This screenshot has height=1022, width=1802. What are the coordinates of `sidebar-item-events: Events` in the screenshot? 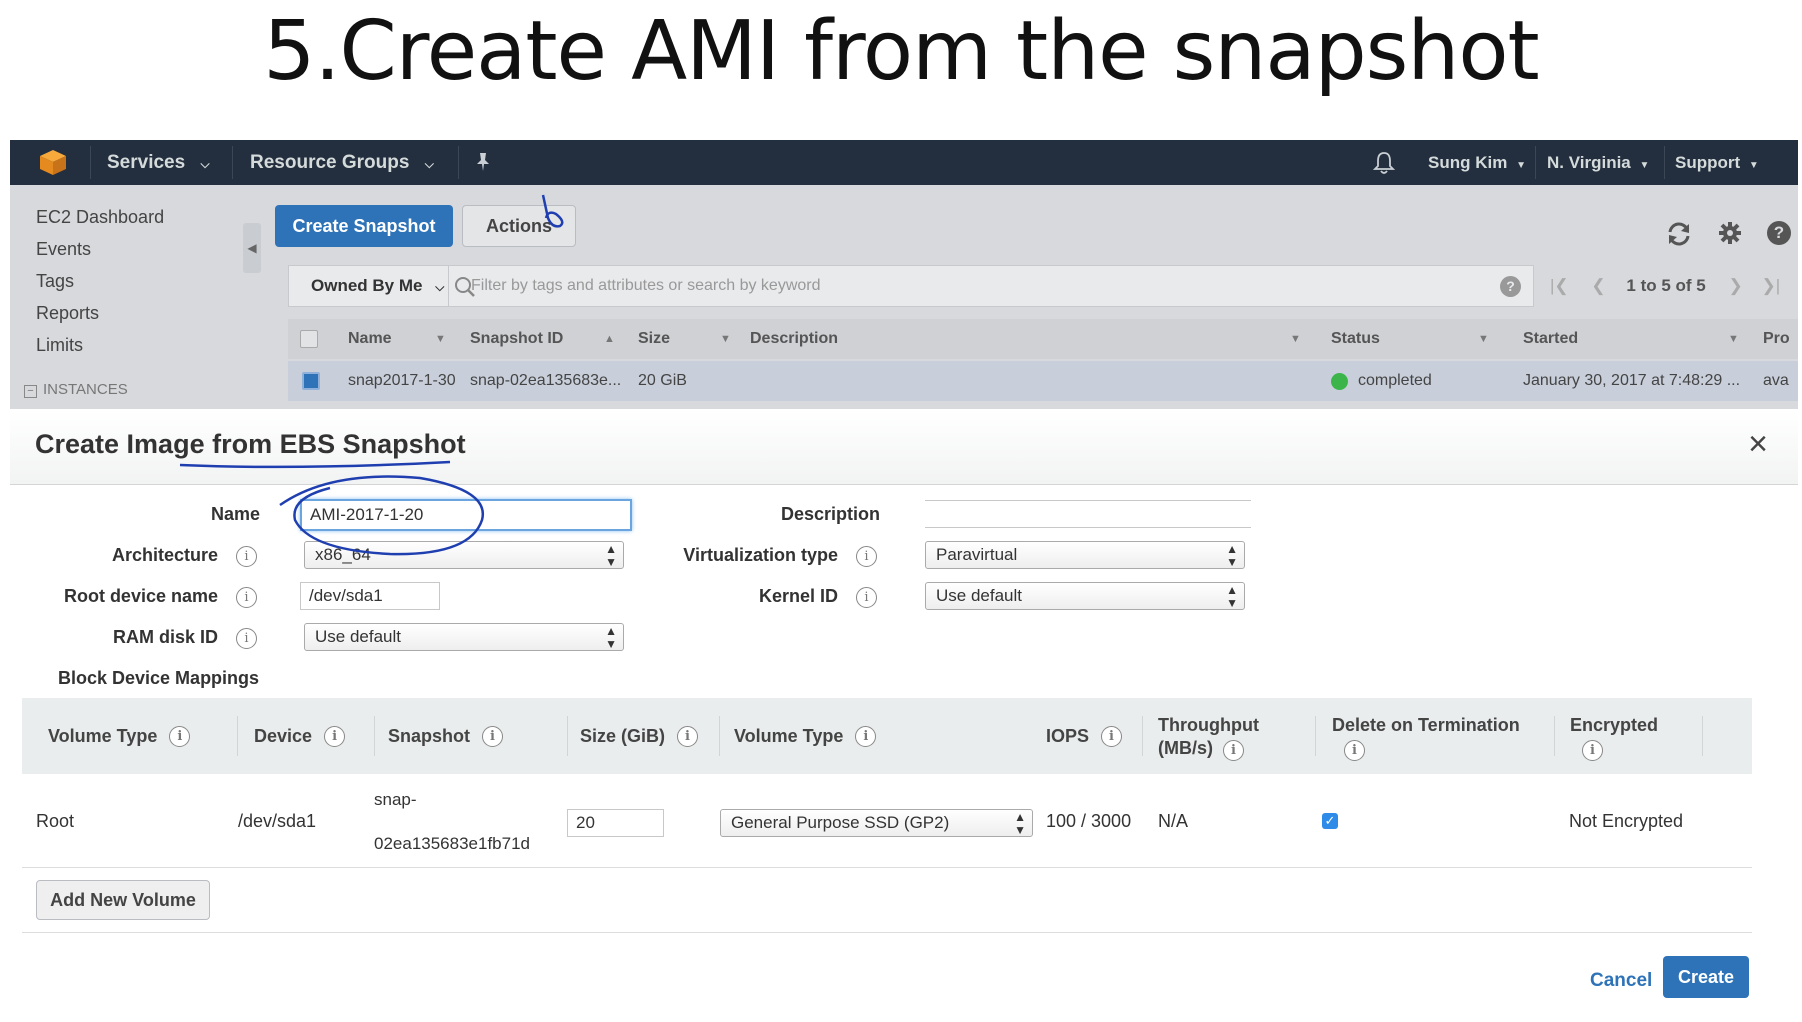 It's located at (63, 249).